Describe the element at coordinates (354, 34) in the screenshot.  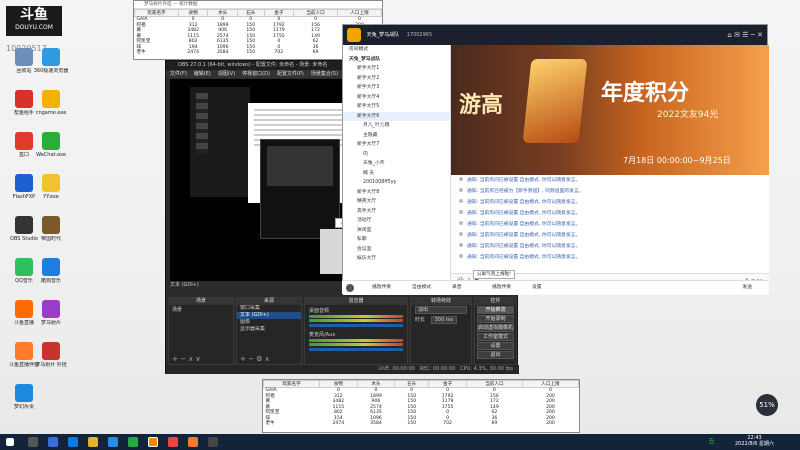
I see `home-icon` at that location.